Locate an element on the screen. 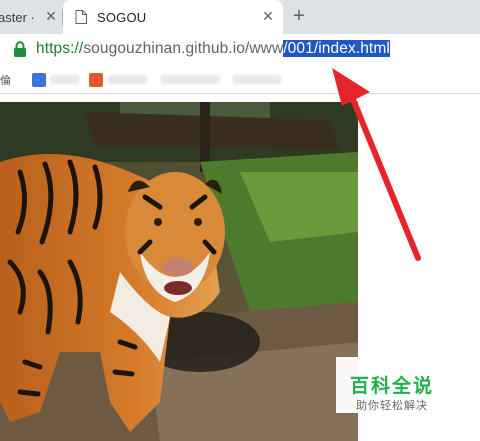 The width and height of the screenshot is (480, 441). tab-title: SOGOU is located at coordinates (122, 17).